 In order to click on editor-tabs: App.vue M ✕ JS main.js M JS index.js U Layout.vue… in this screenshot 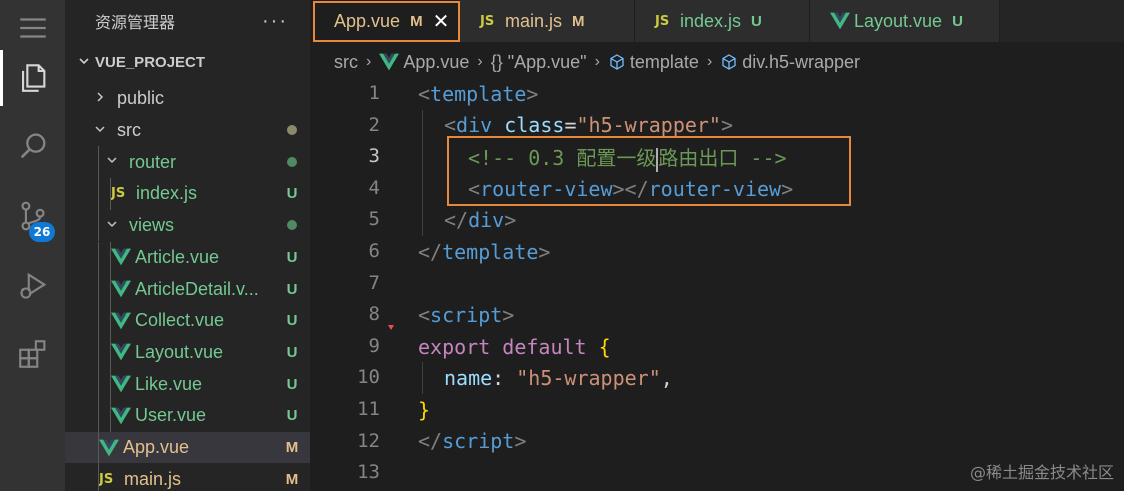, I will do `click(717, 21)`.